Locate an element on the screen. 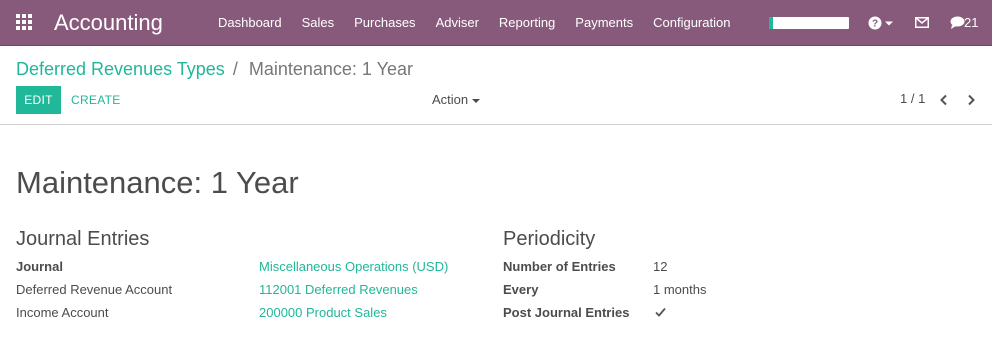 This screenshot has height=363, width=992. every-value: 1 months is located at coordinates (680, 289).